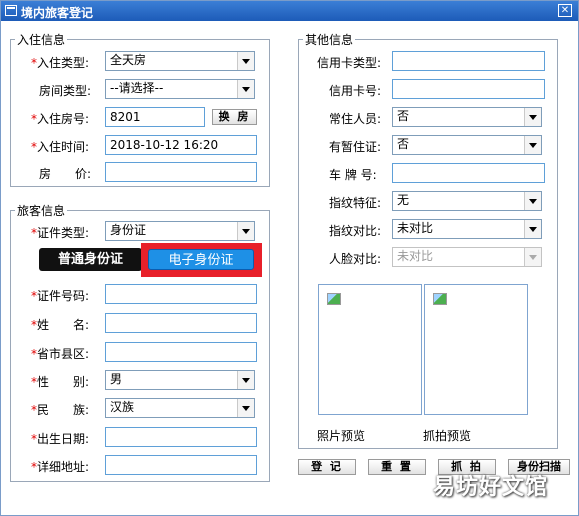 The image size is (579, 516). Describe the element at coordinates (65, 91) in the screenshot. I see `room-type-label: 房间类型:` at that location.